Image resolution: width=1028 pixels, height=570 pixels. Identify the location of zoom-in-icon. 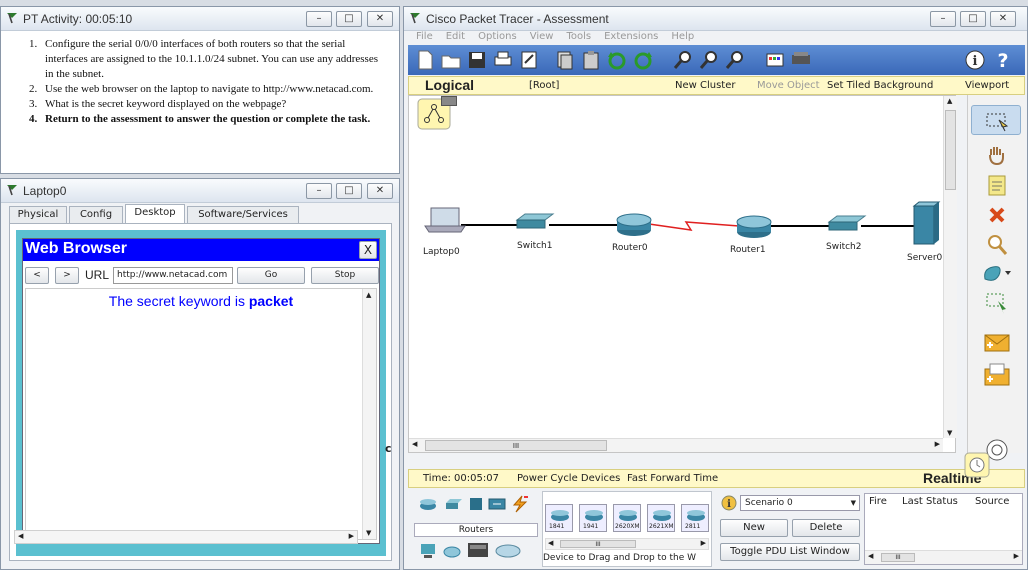
(683, 60).